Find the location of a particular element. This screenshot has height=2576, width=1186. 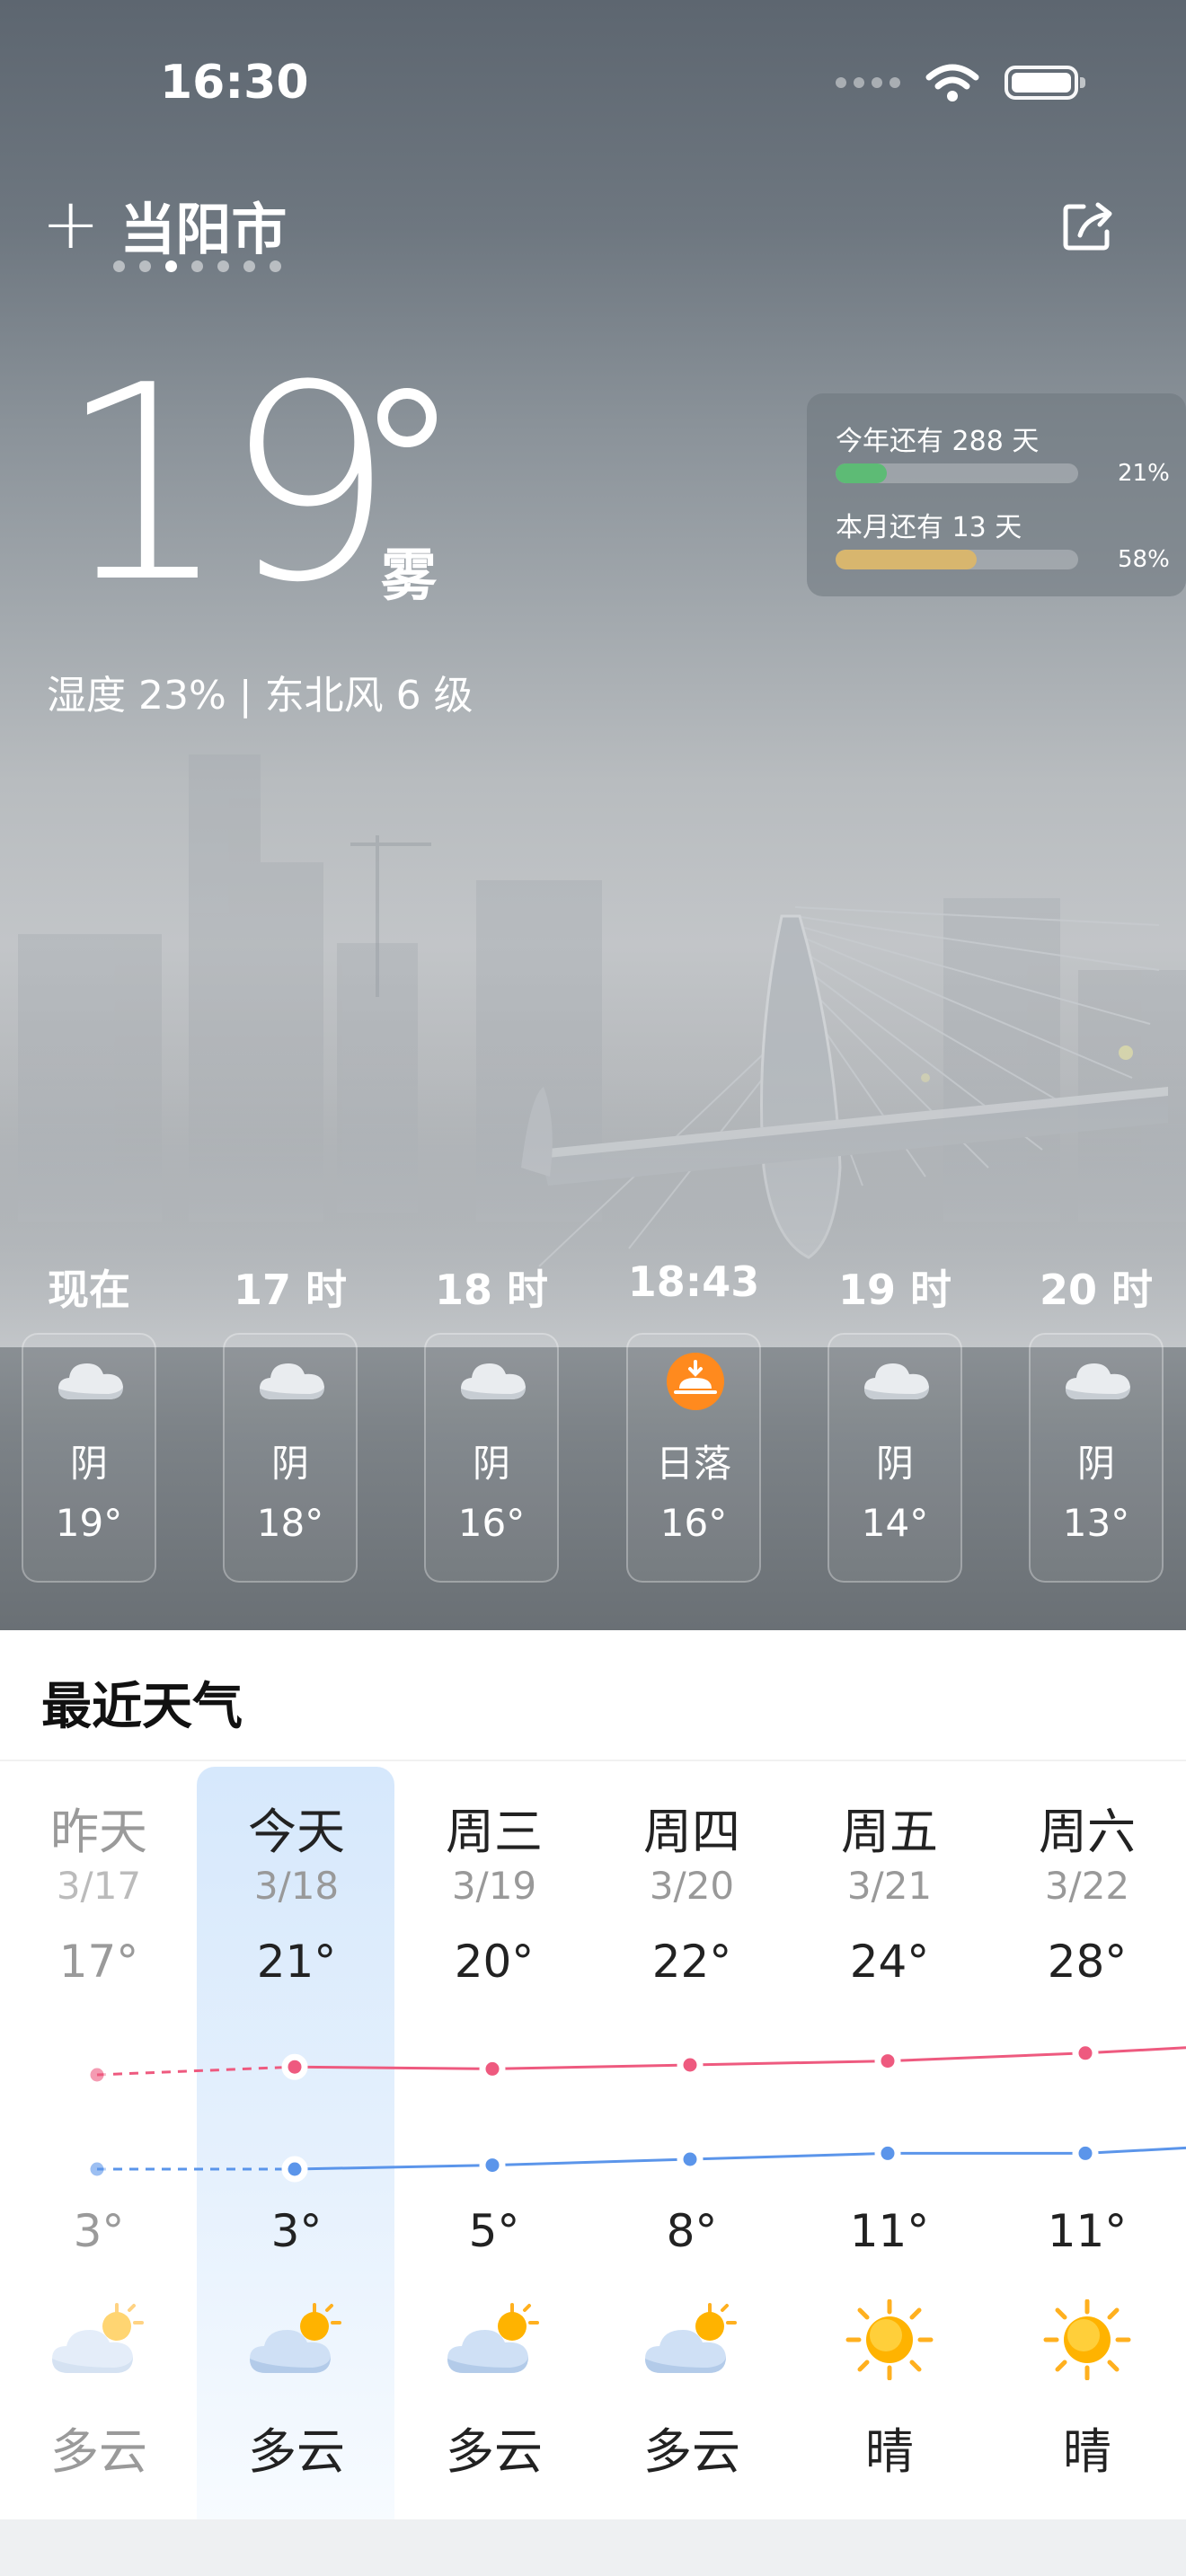

page-indicator is located at coordinates (197, 266).